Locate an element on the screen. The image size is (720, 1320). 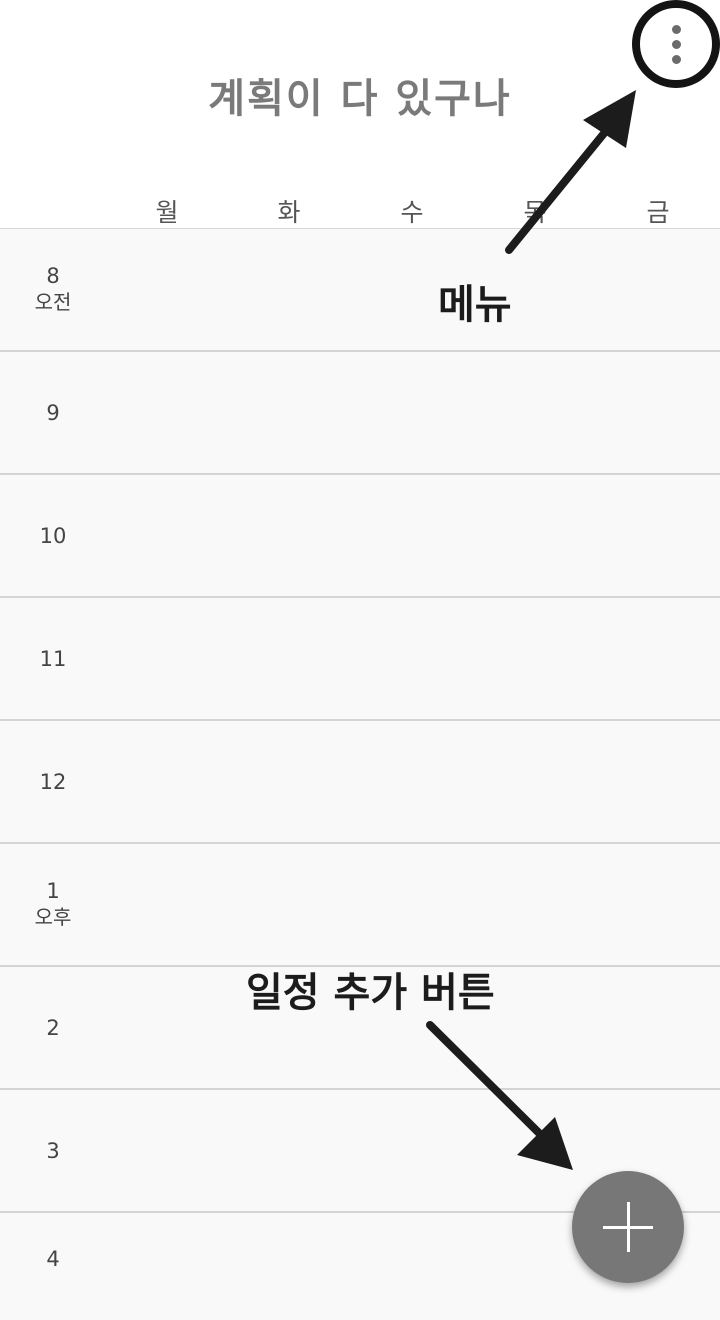
weekday-fri: 금 is located at coordinates (658, 212).